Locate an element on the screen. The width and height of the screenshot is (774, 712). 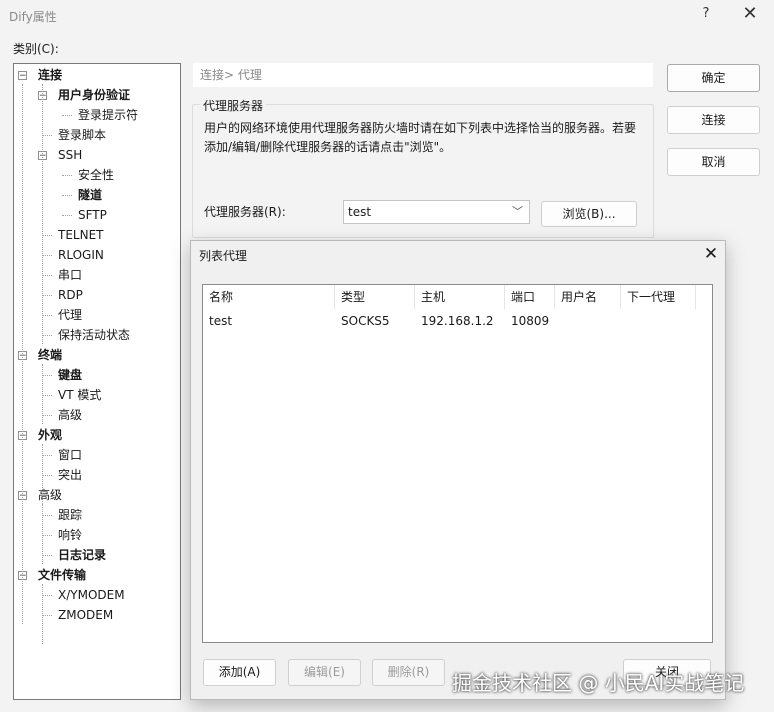
tree-item: 外观 is located at coordinates (50, 435).